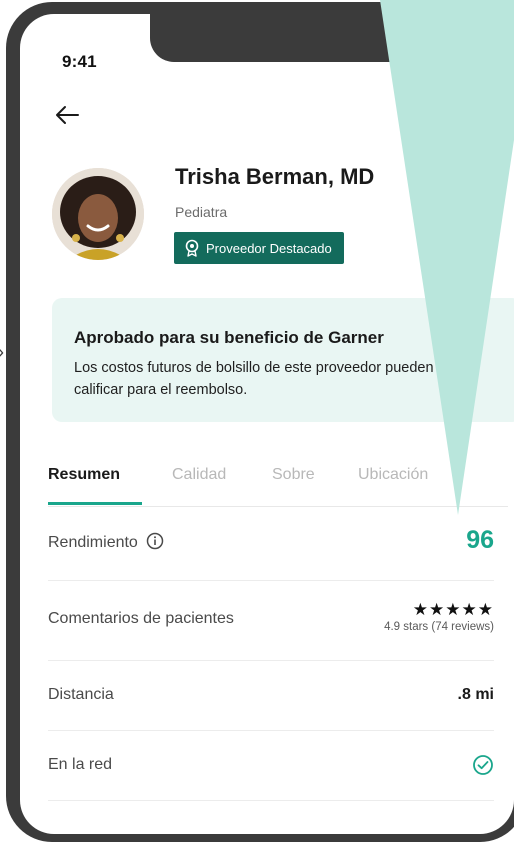 The width and height of the screenshot is (514, 842). What do you see at coordinates (141, 618) in the screenshot?
I see `reviews-label: Comentarios de pacientes` at bounding box center [141, 618].